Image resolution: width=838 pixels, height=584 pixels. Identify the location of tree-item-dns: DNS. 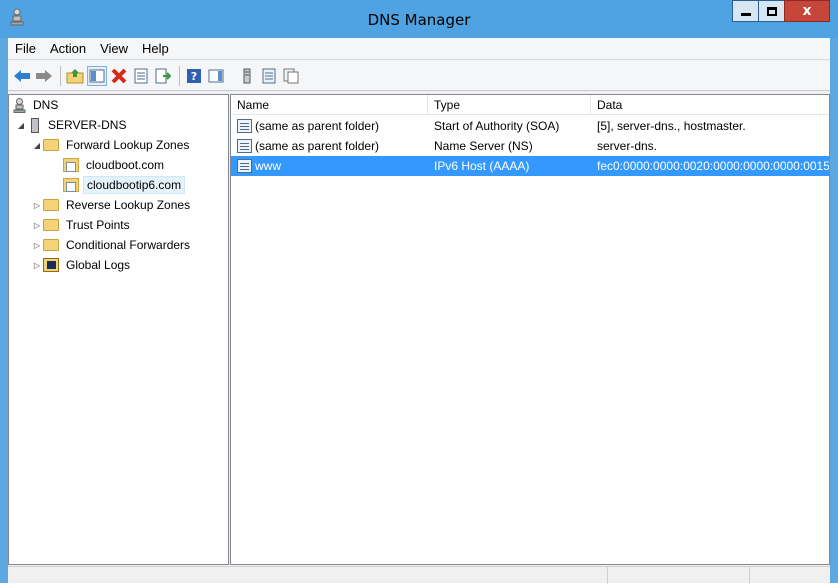
(37, 105).